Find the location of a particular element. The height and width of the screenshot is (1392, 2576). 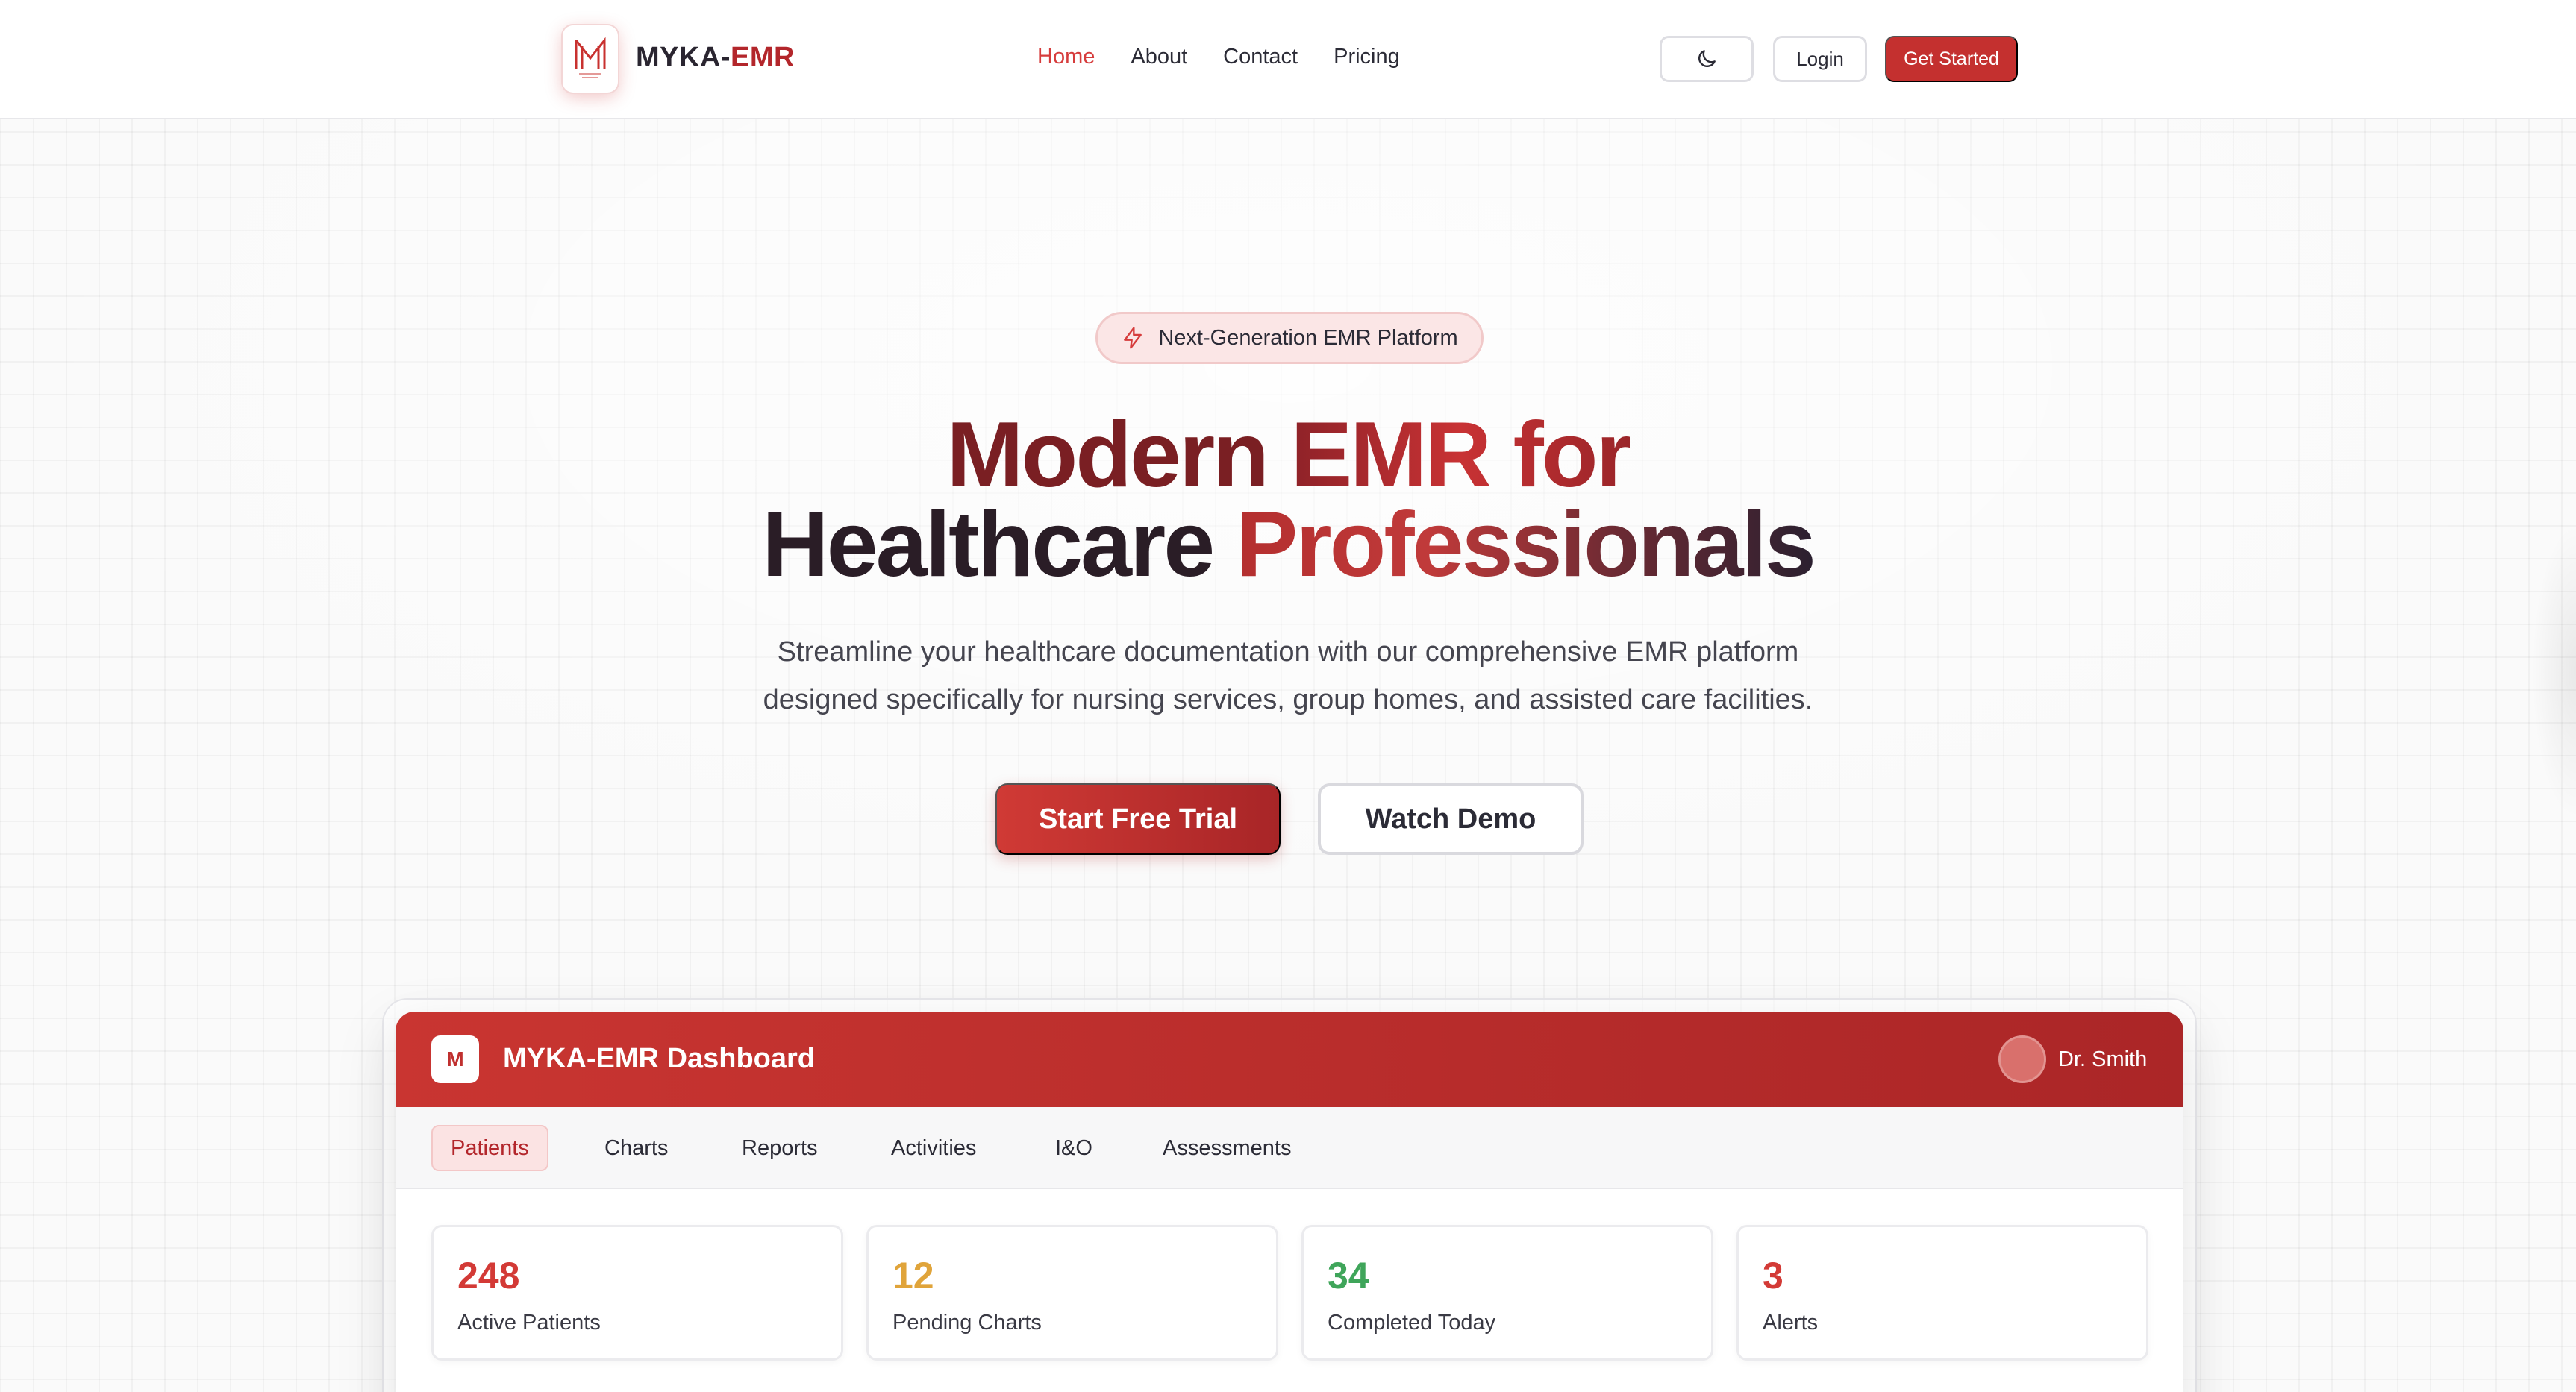

lightning-icon is located at coordinates (1133, 338).